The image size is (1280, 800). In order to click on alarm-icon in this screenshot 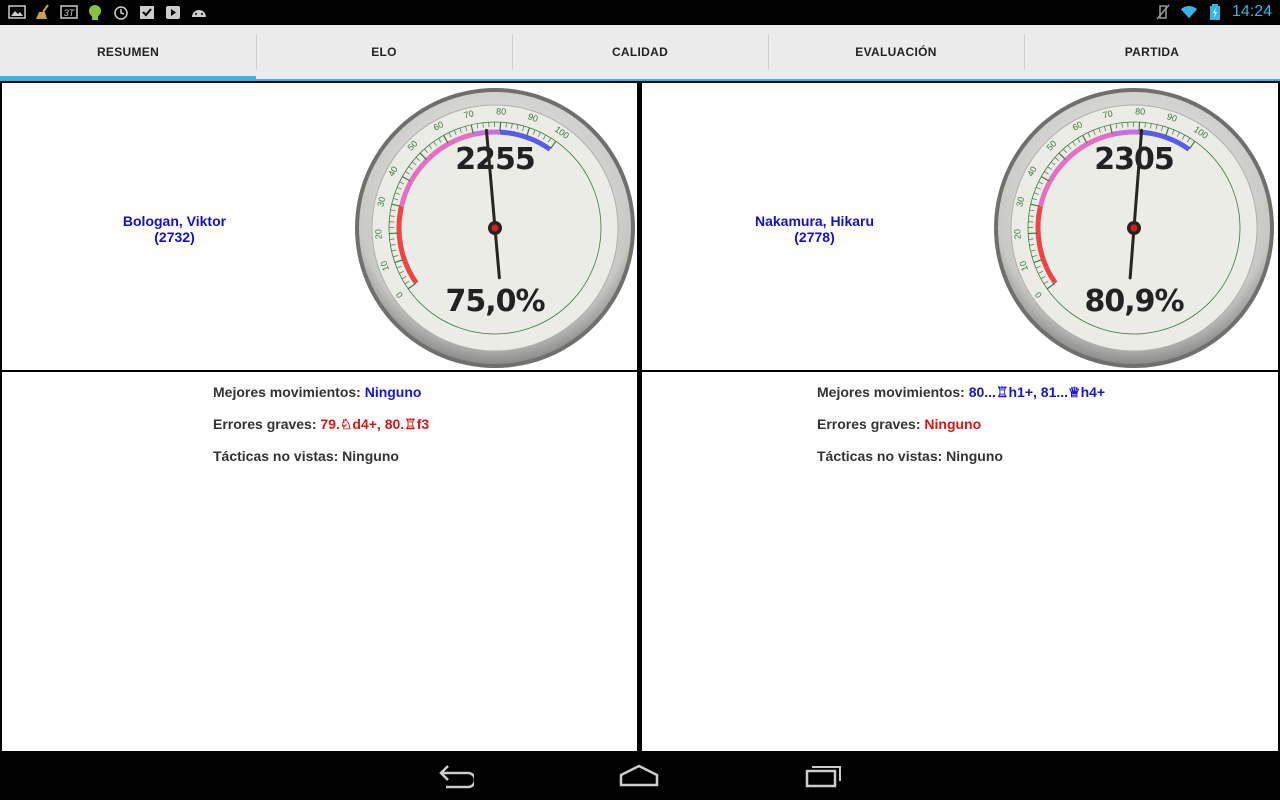, I will do `click(121, 12)`.